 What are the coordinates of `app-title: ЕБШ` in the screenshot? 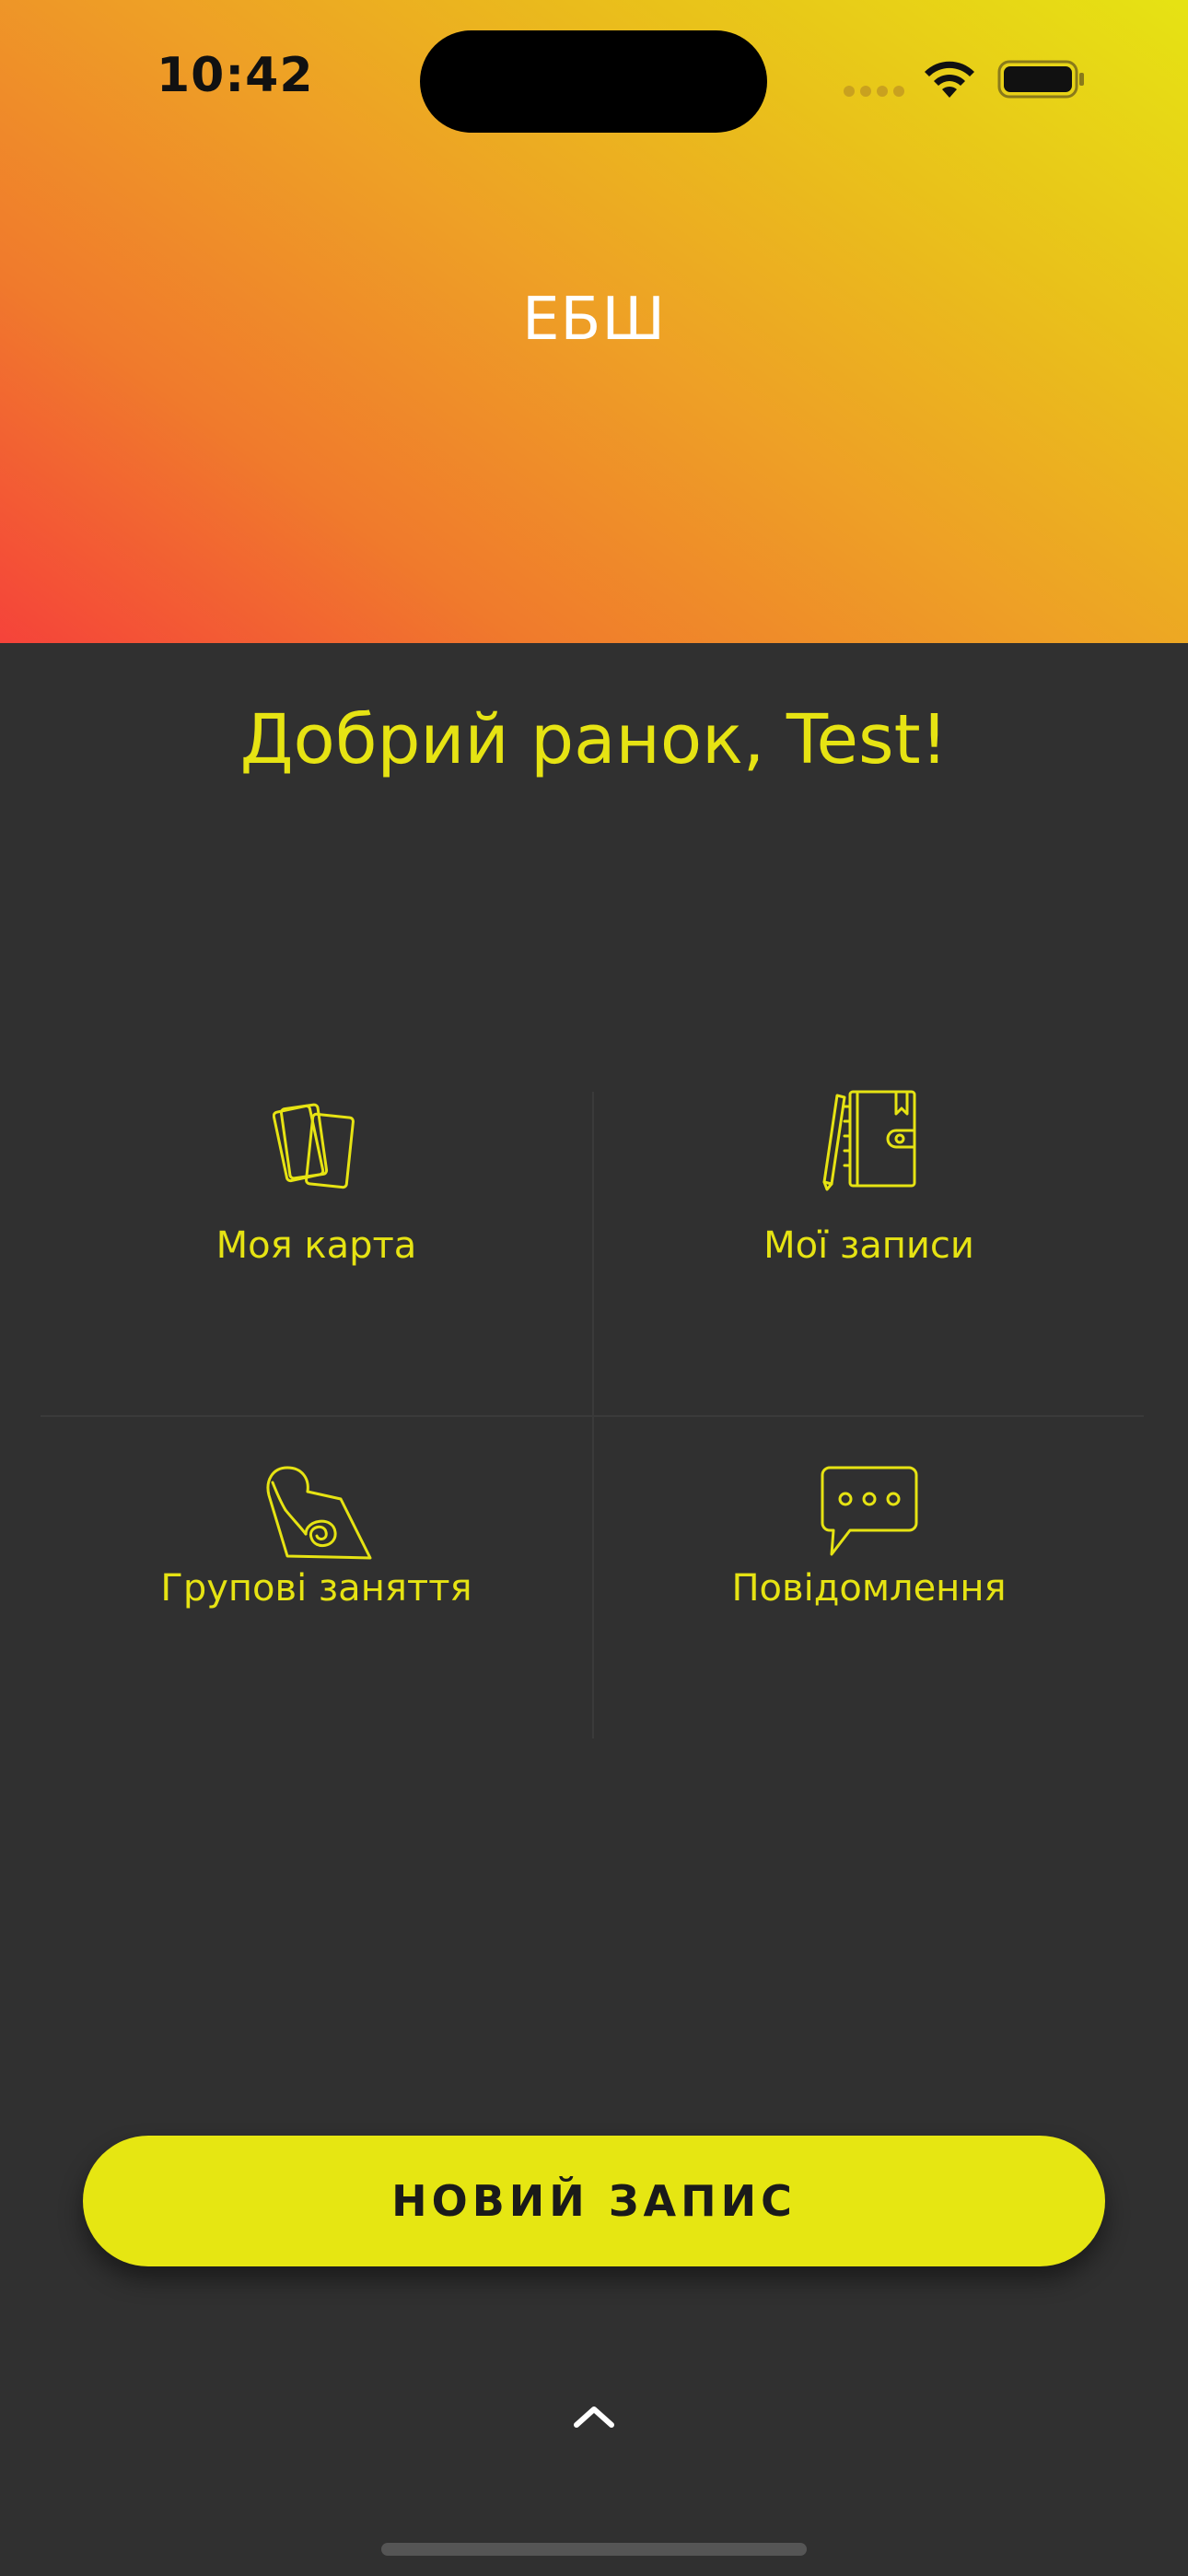 It's located at (594, 320).